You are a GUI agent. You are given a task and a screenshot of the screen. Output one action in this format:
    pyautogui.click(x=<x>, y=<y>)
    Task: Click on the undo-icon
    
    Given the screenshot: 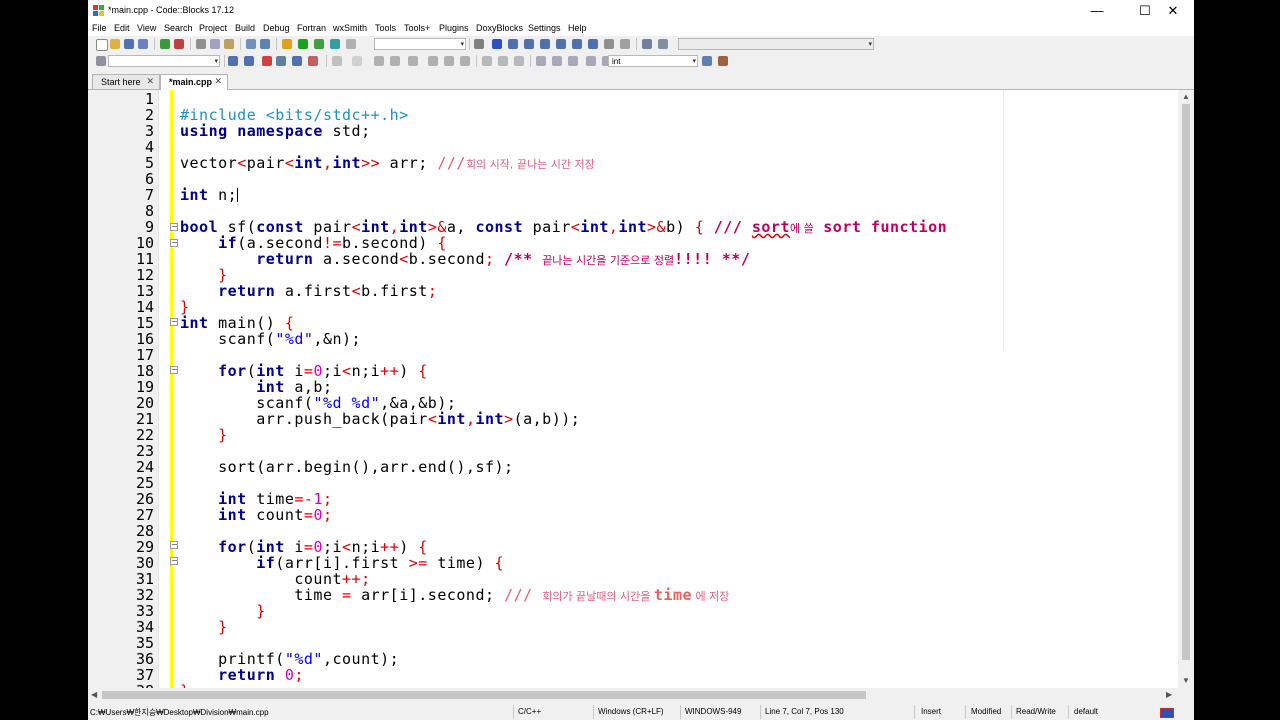 What is the action you would take?
    pyautogui.click(x=165, y=44)
    